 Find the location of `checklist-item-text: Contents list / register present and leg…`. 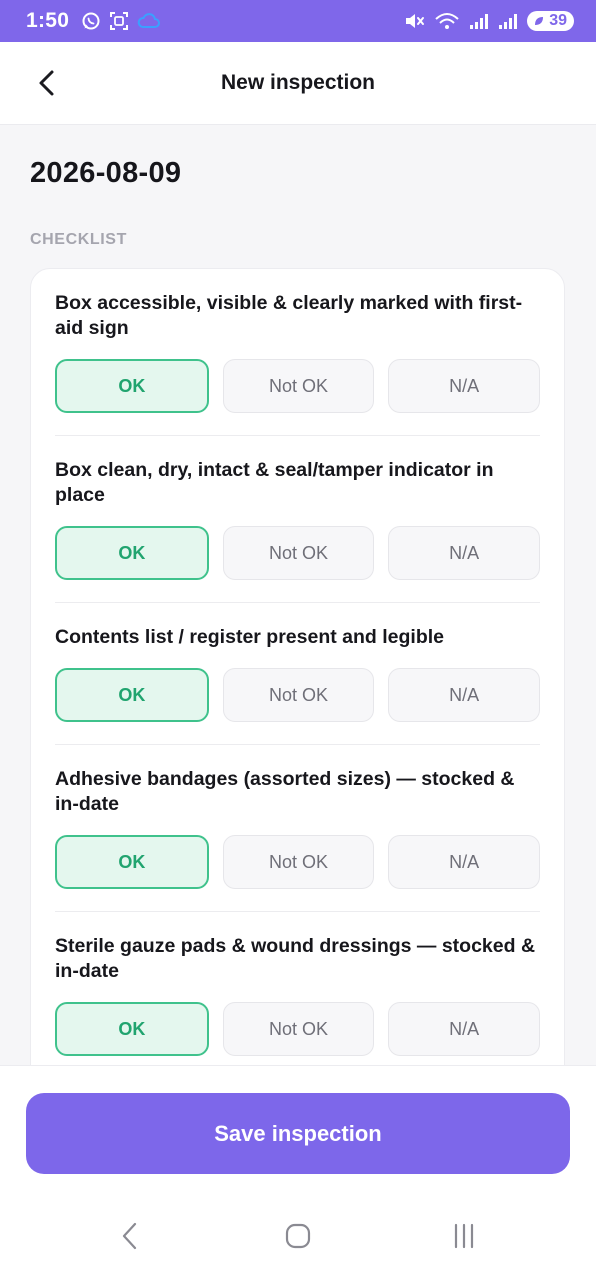

checklist-item-text: Contents list / register present and leg… is located at coordinates (250, 637).